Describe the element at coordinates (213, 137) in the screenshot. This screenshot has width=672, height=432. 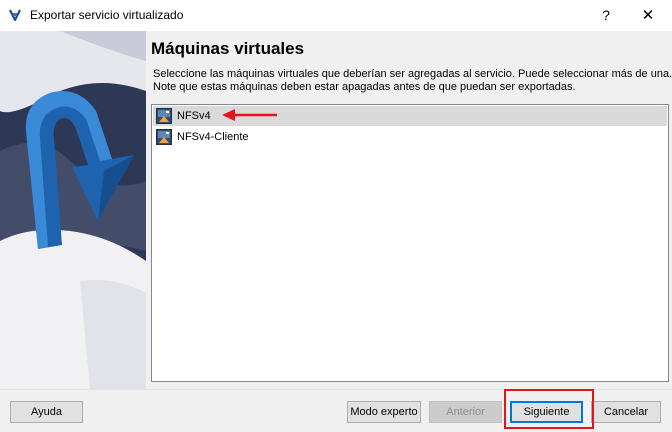
I see `vm-name: NFSv4-Cliente` at that location.